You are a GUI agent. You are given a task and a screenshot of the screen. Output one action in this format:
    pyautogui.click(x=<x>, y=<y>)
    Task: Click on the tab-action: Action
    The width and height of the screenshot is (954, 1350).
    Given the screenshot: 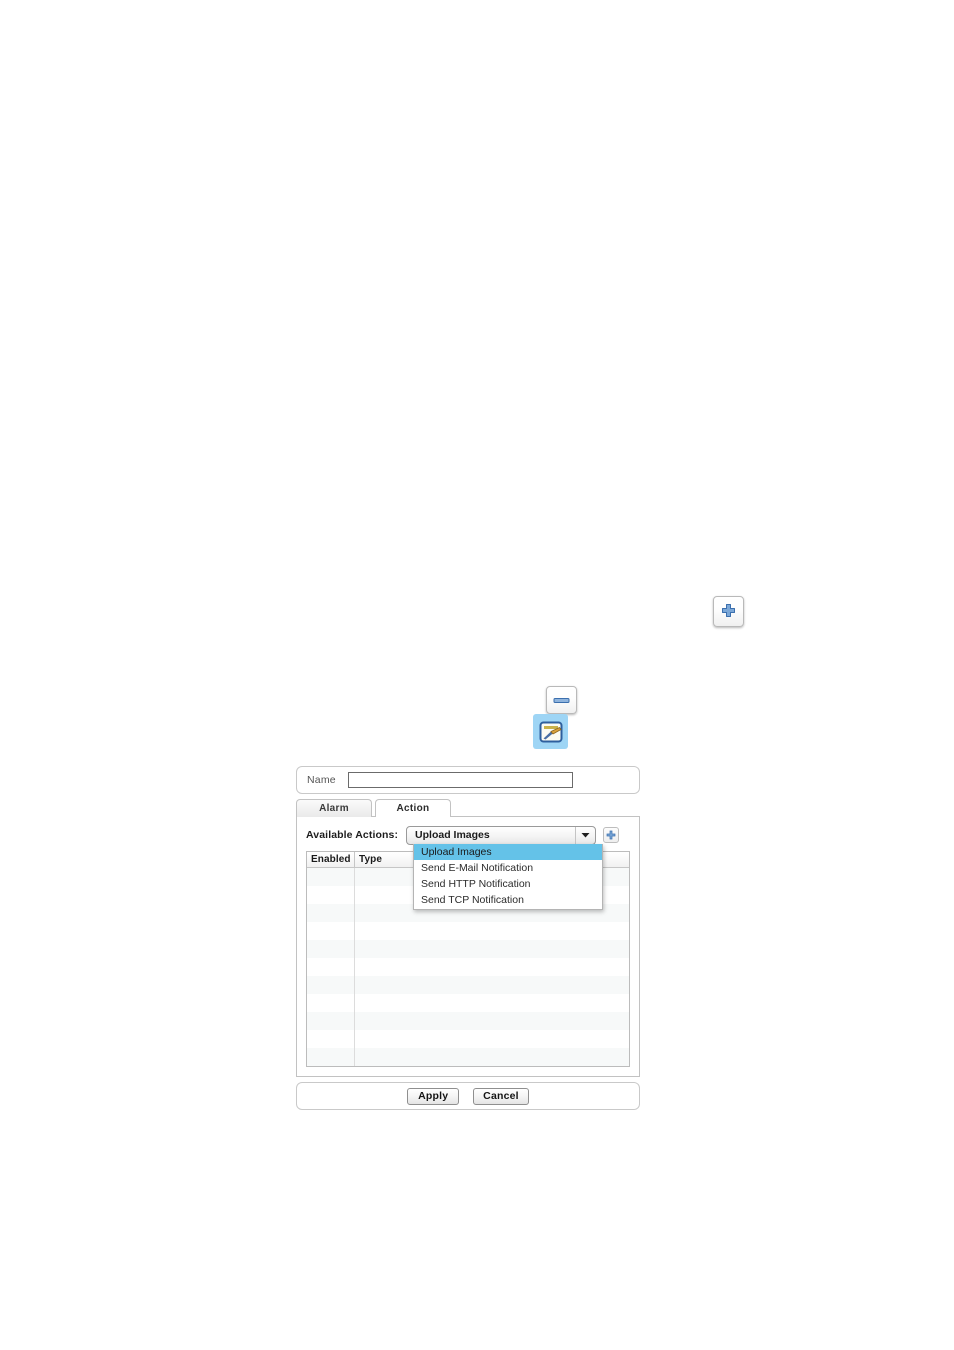 What is the action you would take?
    pyautogui.click(x=413, y=808)
    